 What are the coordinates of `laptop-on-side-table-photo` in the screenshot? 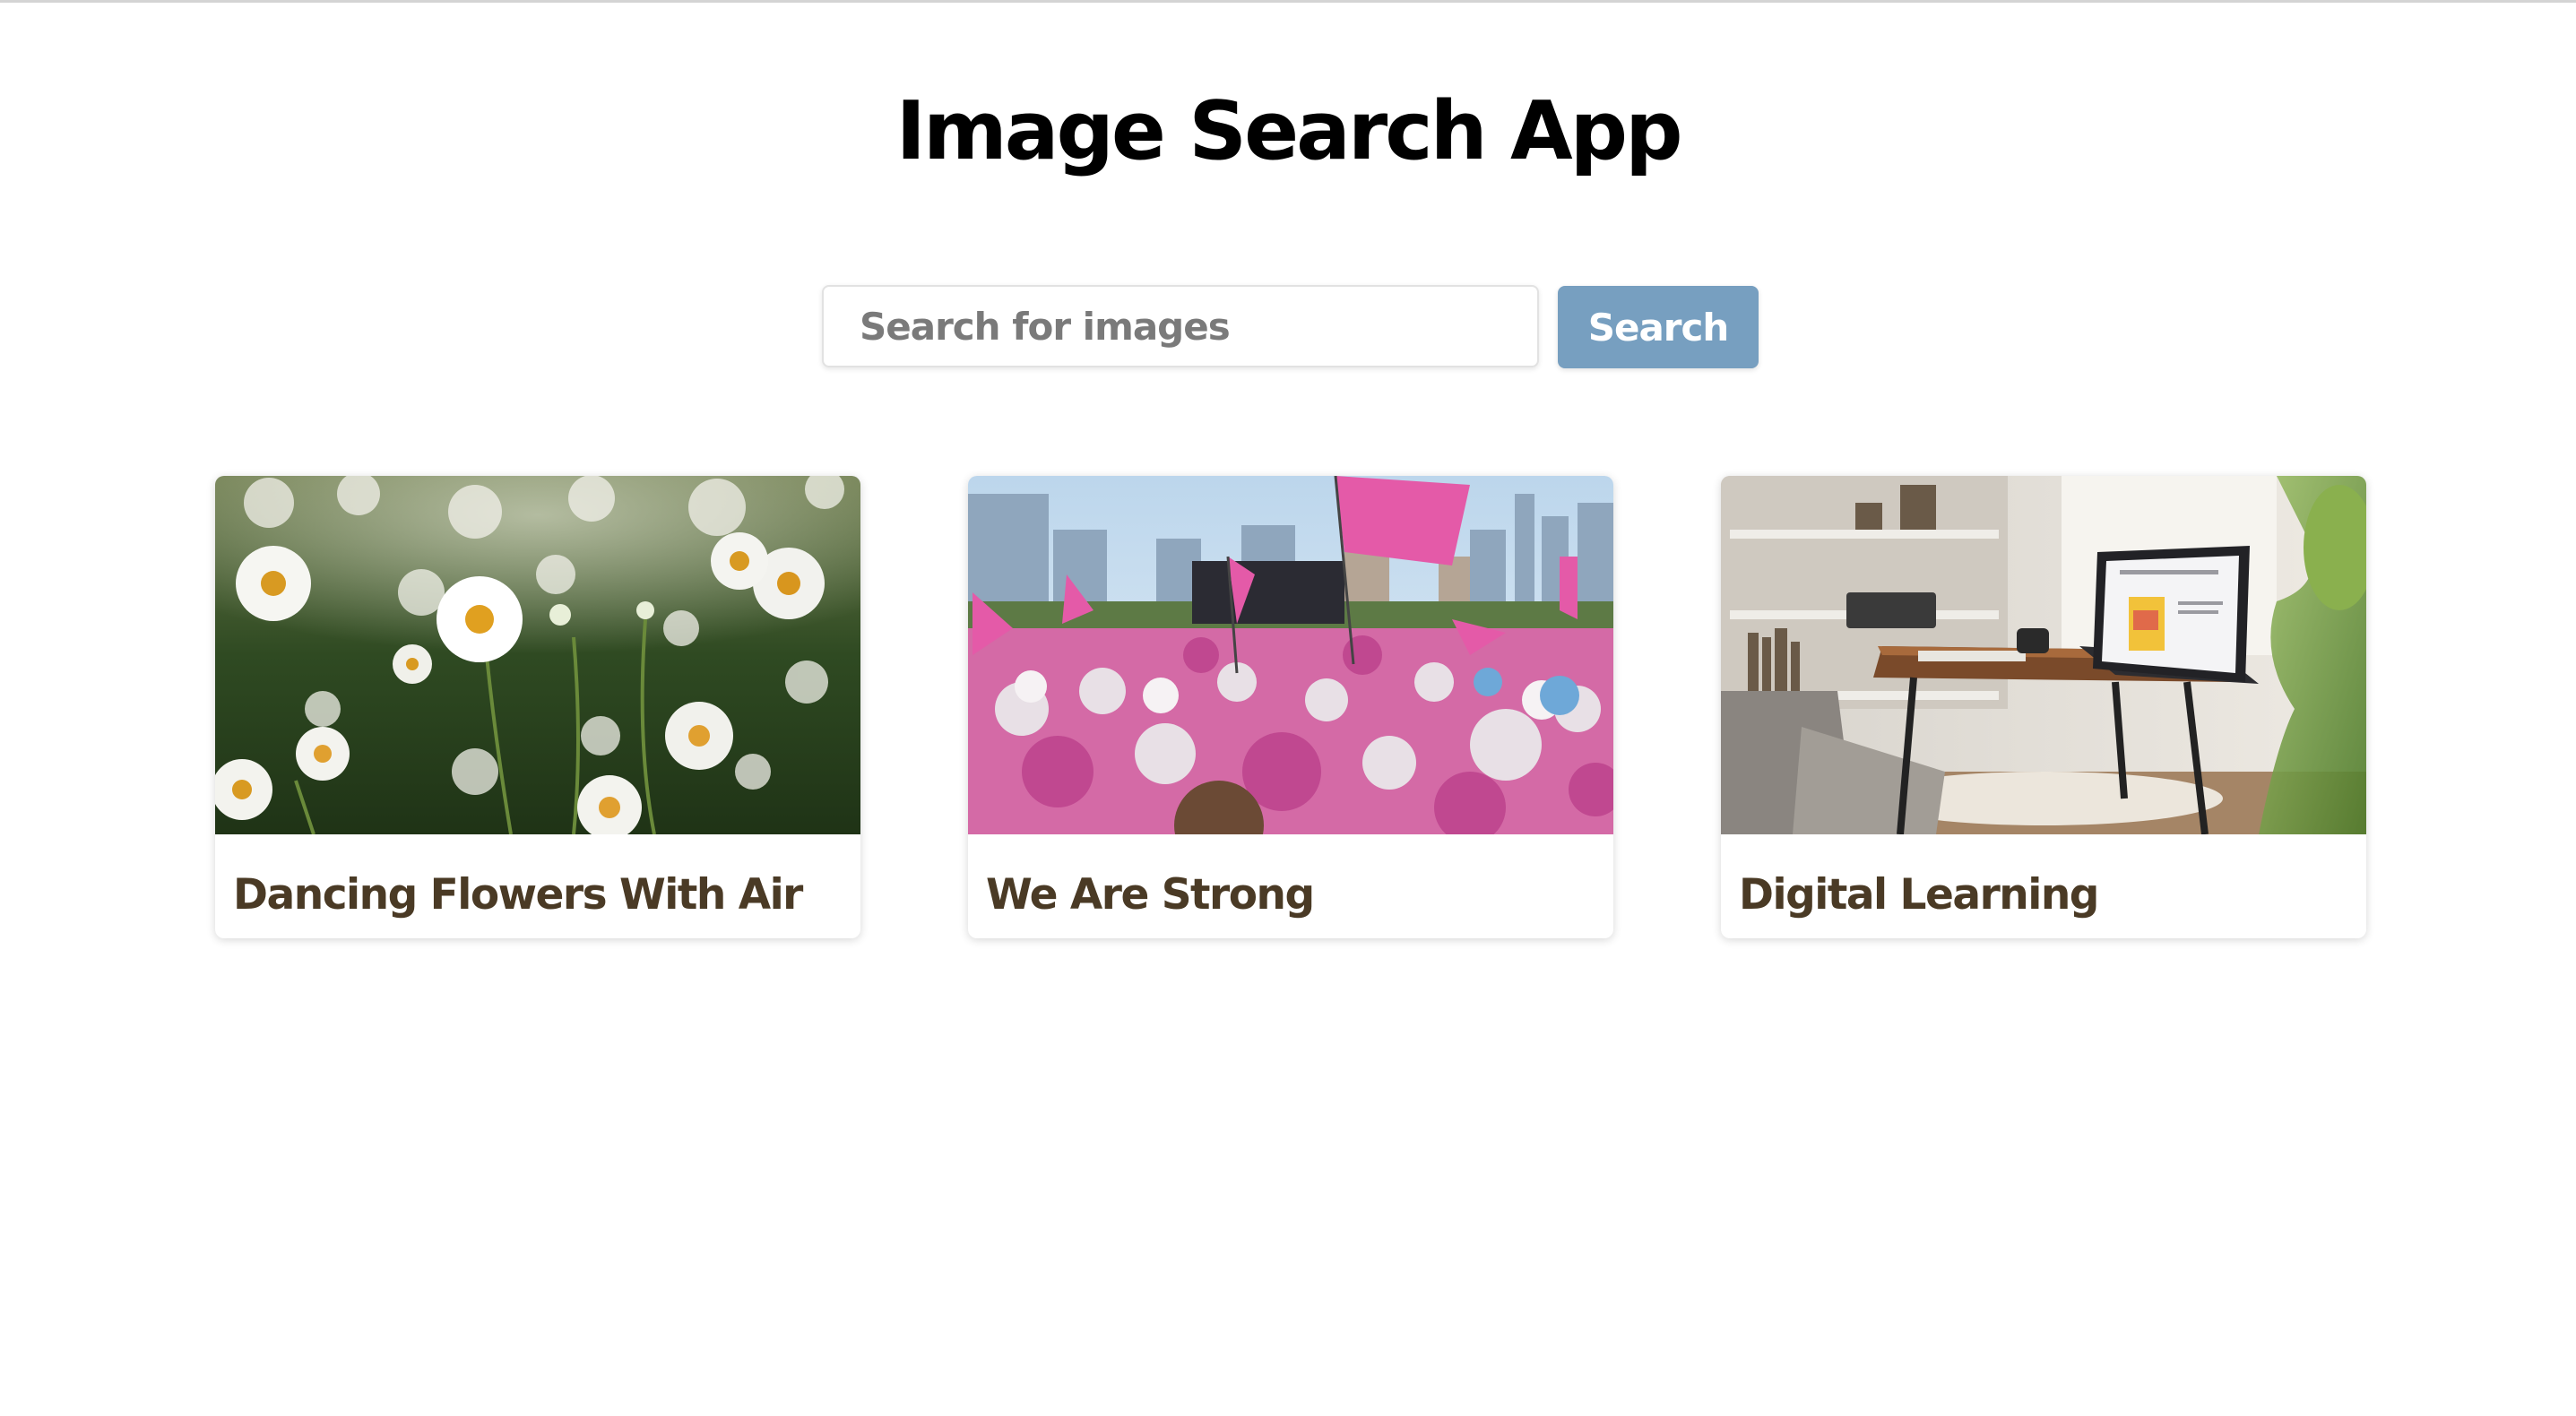 It's located at (2043, 655).